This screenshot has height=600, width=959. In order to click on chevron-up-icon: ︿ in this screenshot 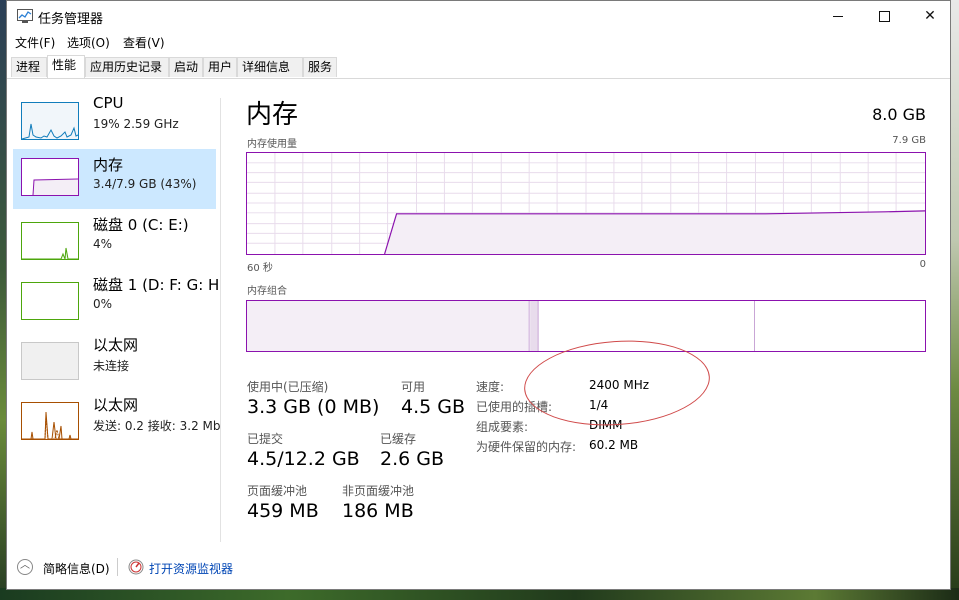, I will do `click(25, 567)`.